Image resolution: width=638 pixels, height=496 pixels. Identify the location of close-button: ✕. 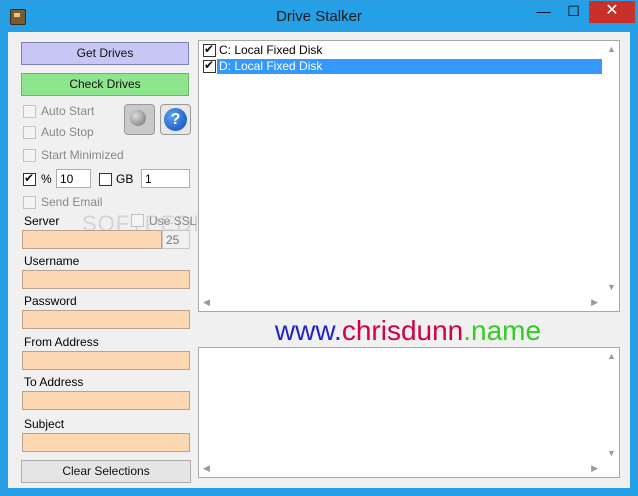
(612, 12).